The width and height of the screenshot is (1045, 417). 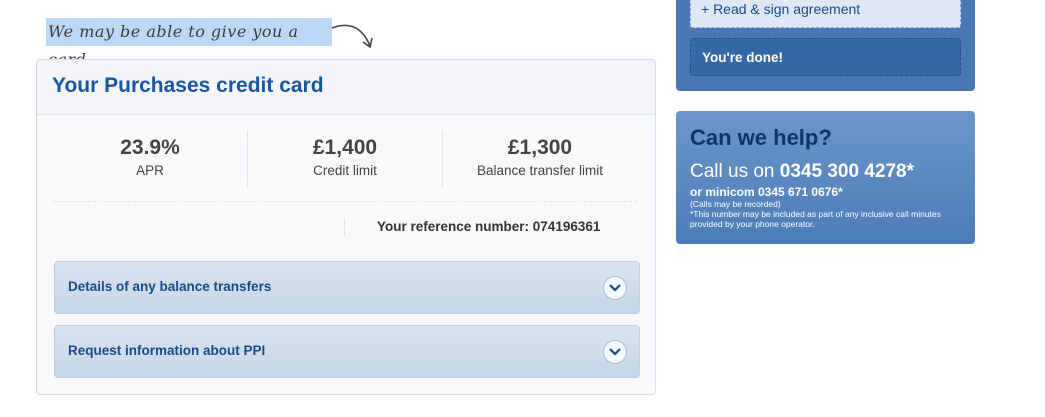 What do you see at coordinates (742, 57) in the screenshot?
I see `step-label: You're done!` at bounding box center [742, 57].